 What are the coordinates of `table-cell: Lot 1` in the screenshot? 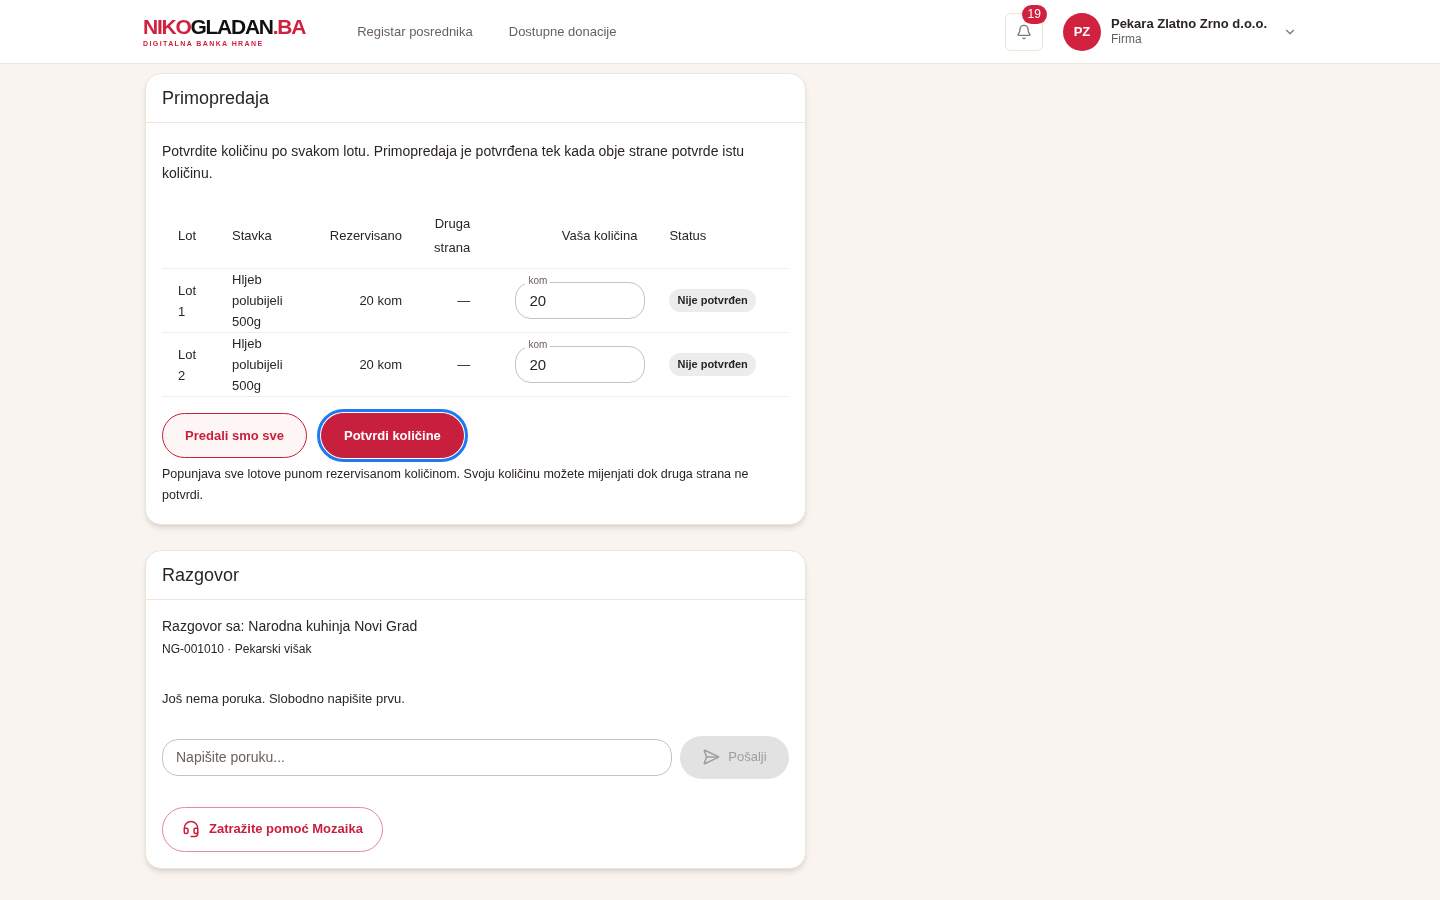 It's located at (189, 300).